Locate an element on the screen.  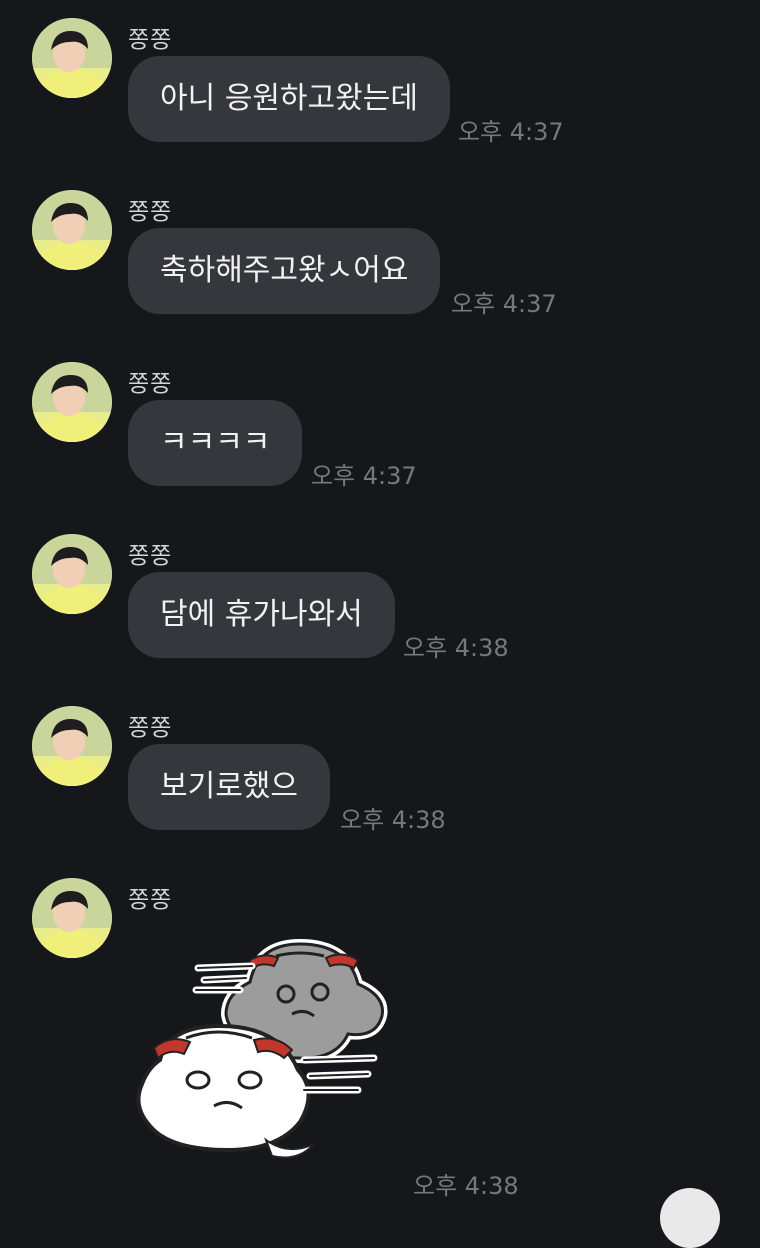
message-bubble: ㅋㅋㅋㅋ is located at coordinates (215, 443).